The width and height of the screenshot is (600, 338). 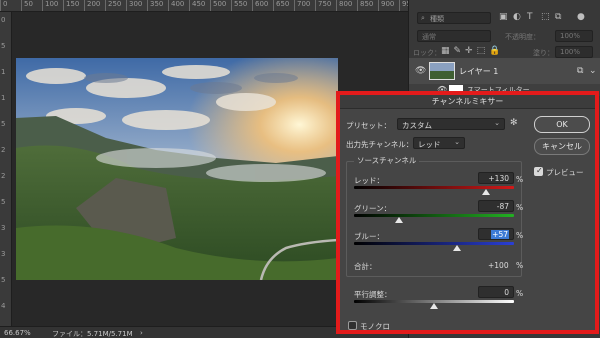 I want to click on red-value-field: +130, so click(x=496, y=178).